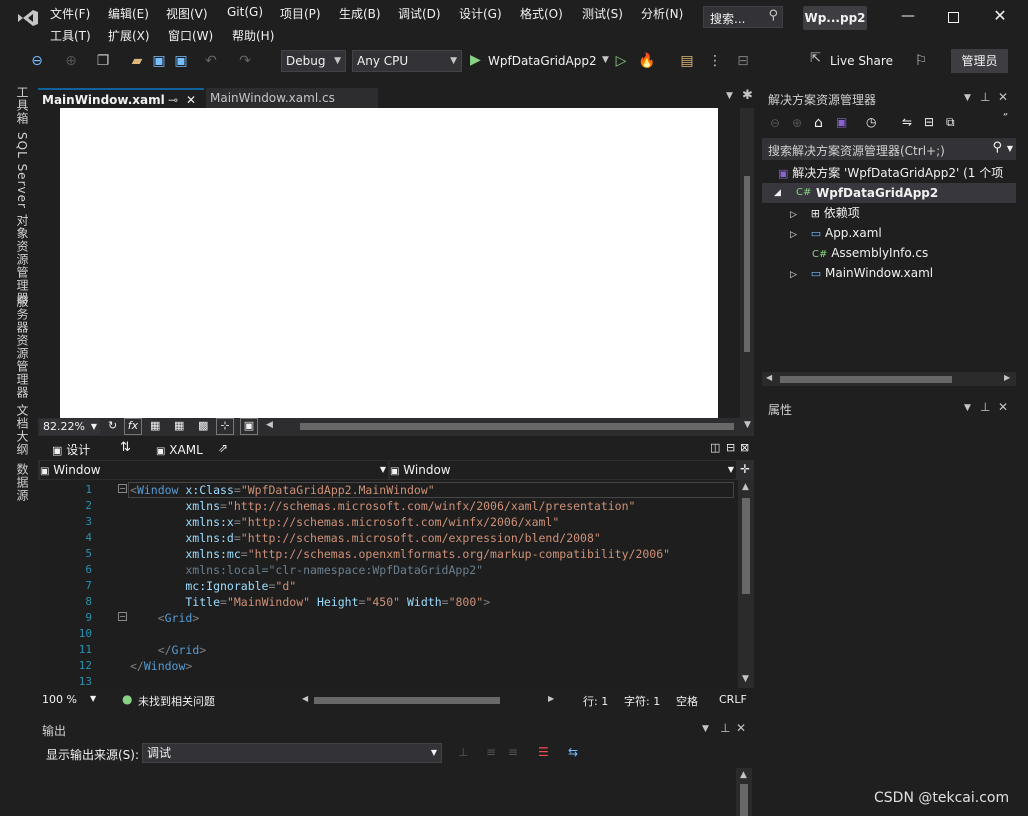 Image resolution: width=1028 pixels, height=816 pixels. I want to click on undo-icon: ↶, so click(211, 61).